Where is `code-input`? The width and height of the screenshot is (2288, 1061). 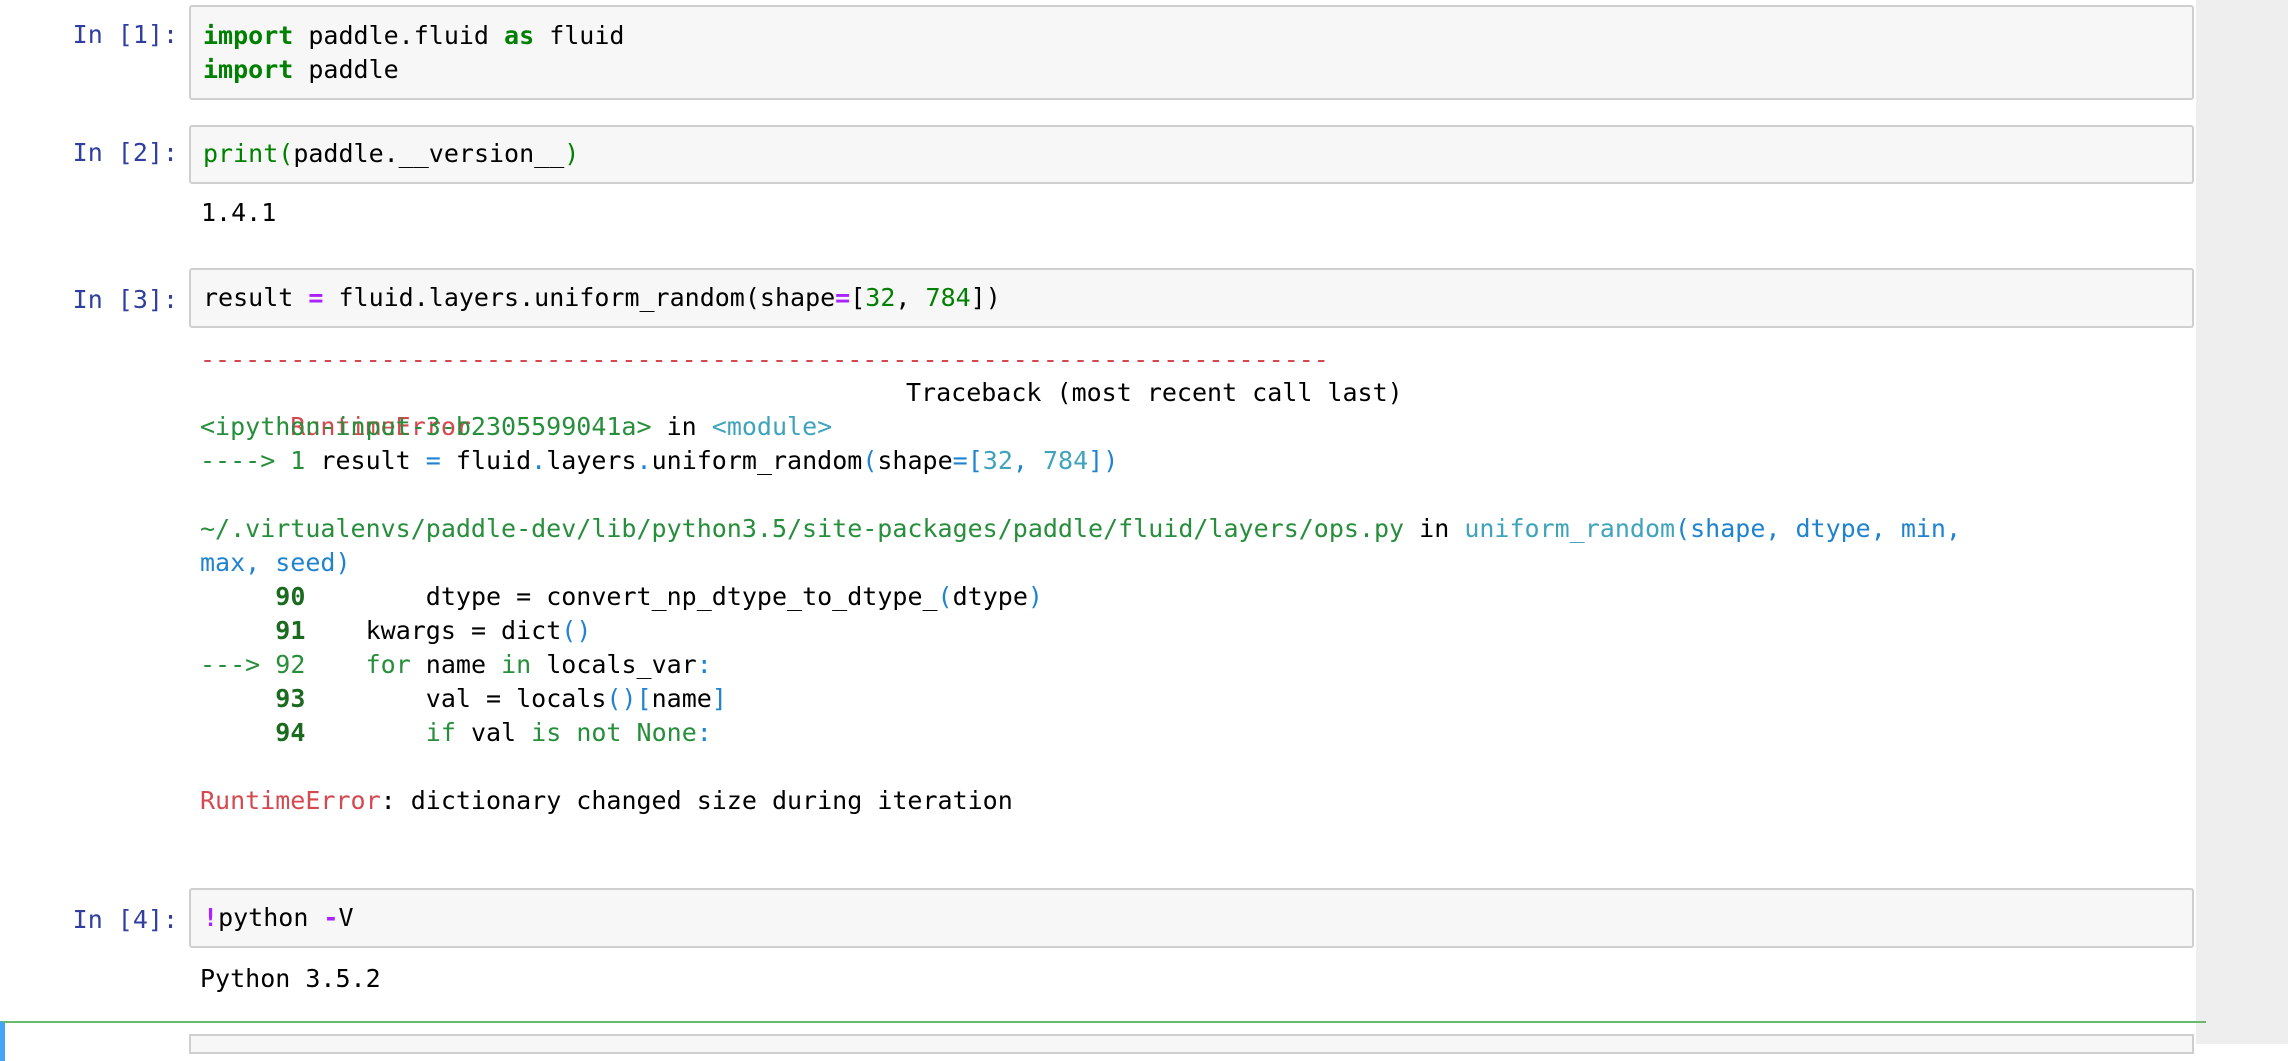 code-input is located at coordinates (1191, 1044).